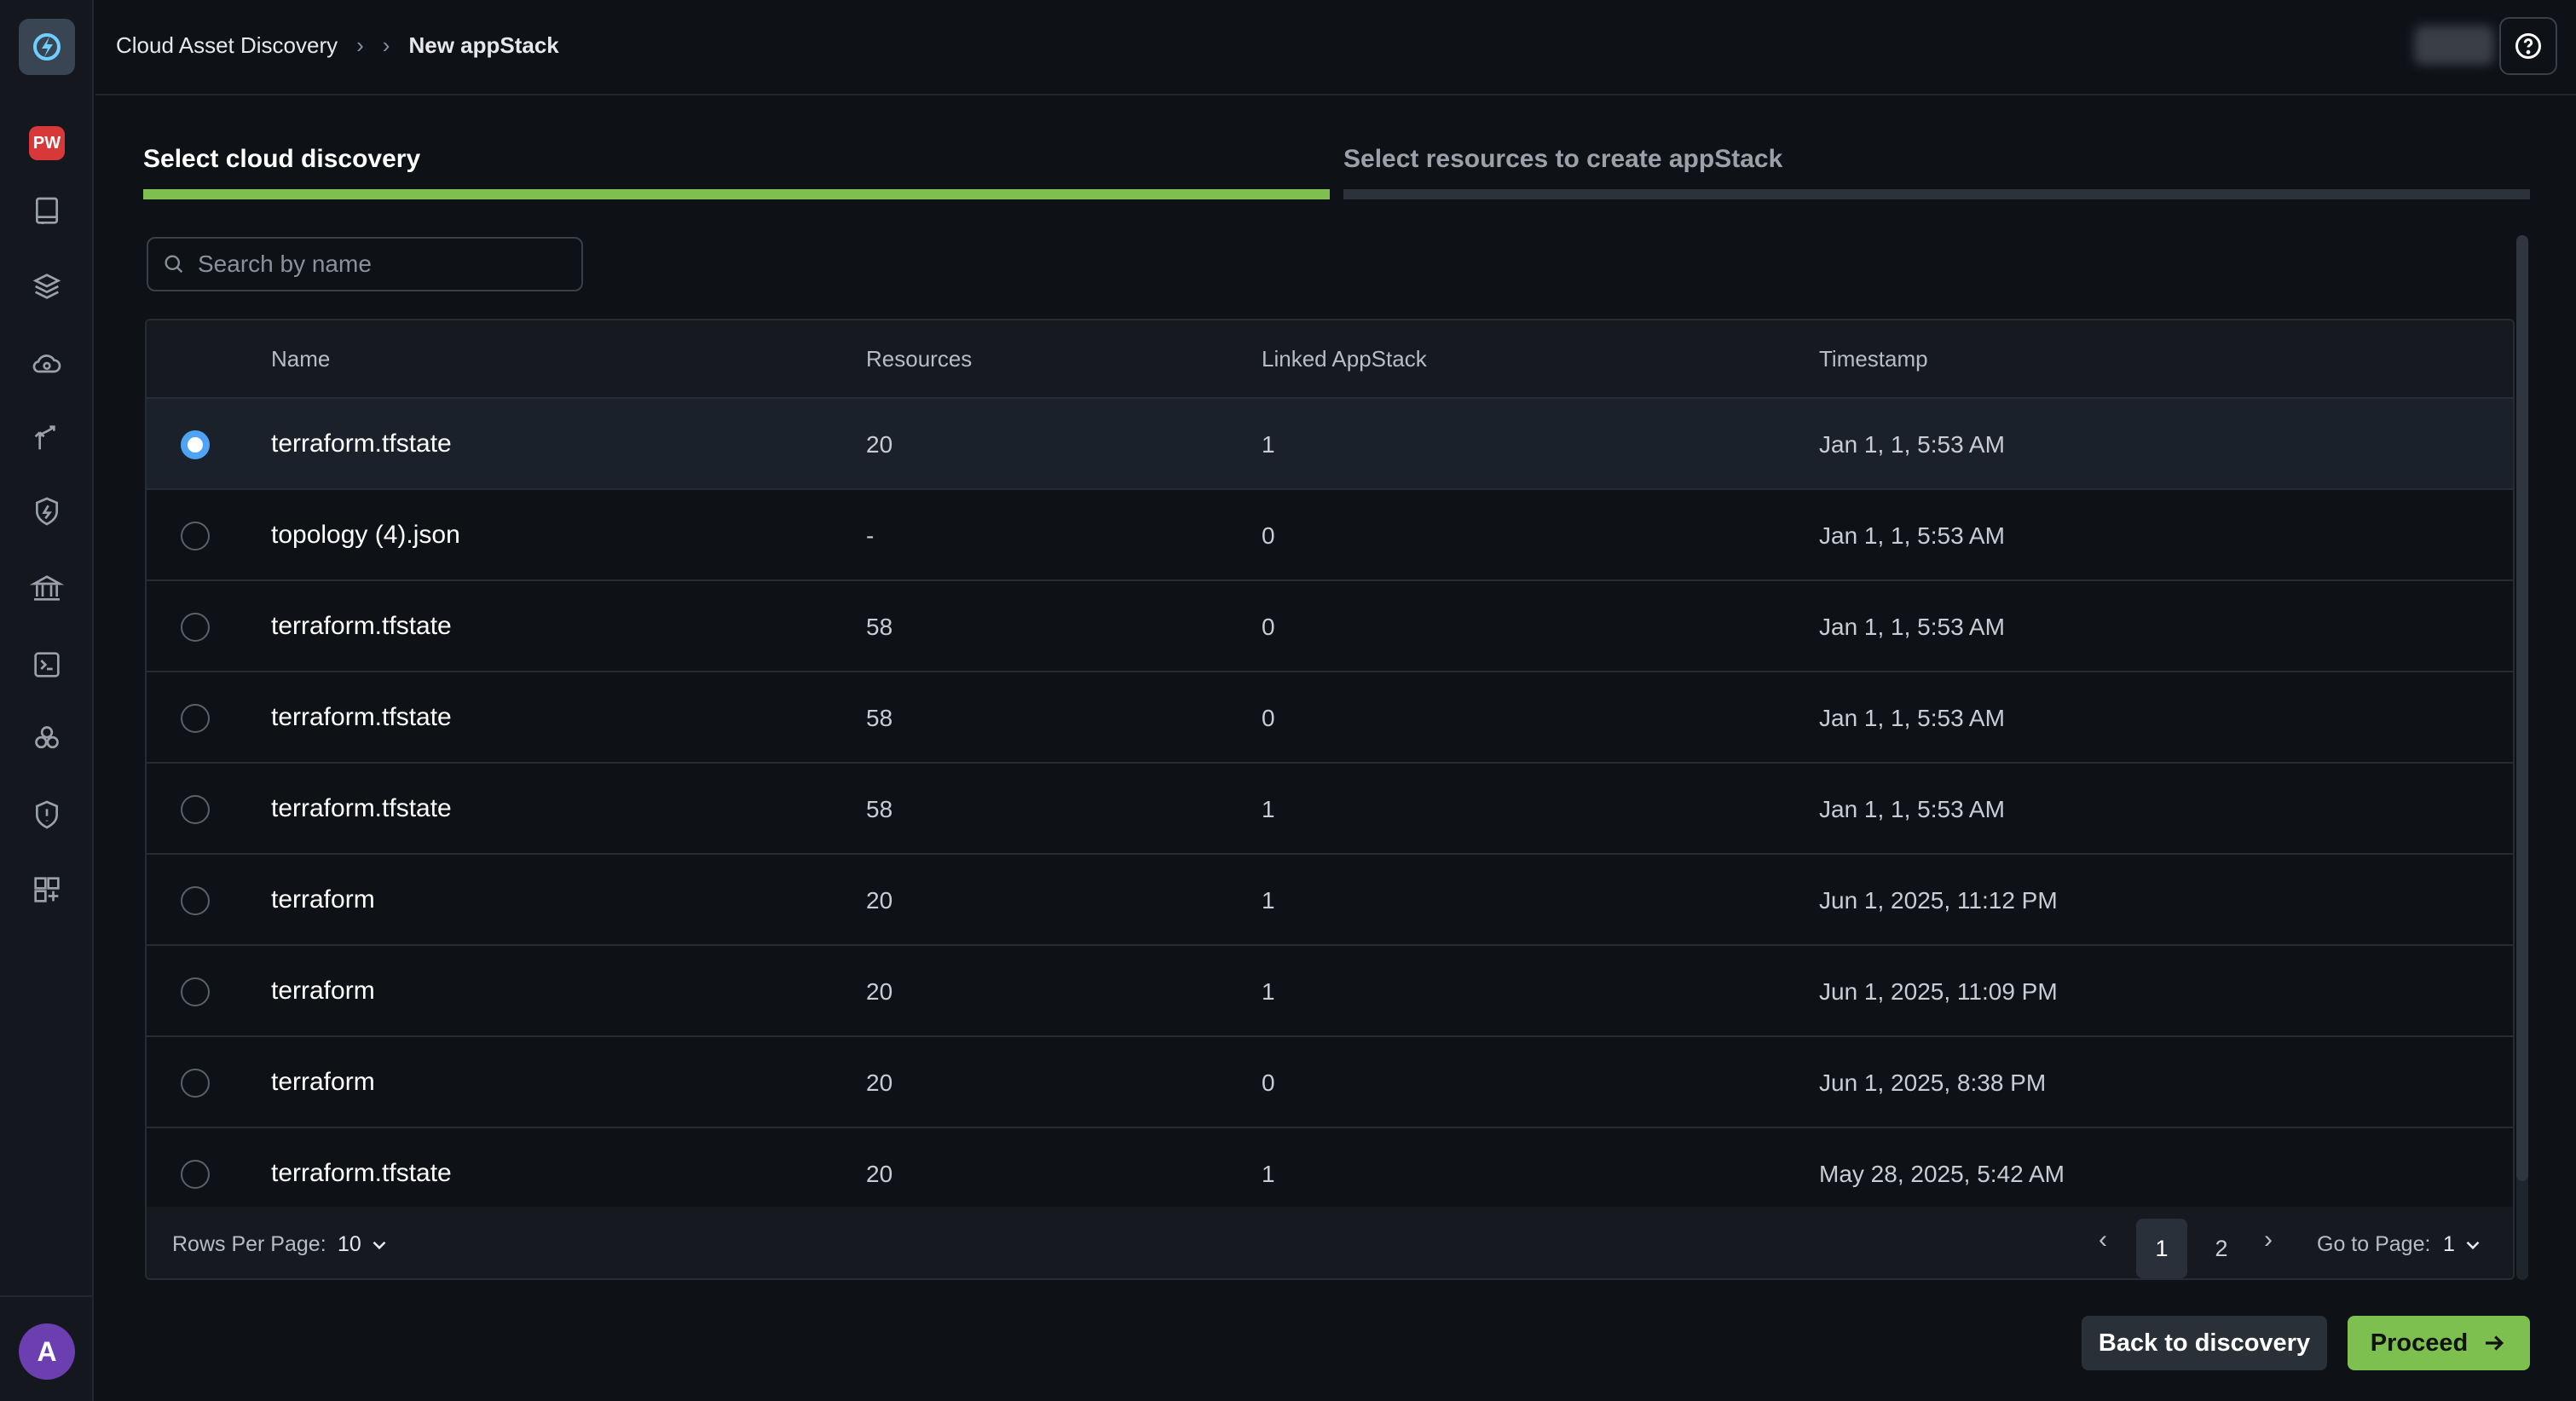 Image resolution: width=2576 pixels, height=1401 pixels. Describe the element at coordinates (2268, 1239) in the screenshot. I see `next-page-button: ›` at that location.